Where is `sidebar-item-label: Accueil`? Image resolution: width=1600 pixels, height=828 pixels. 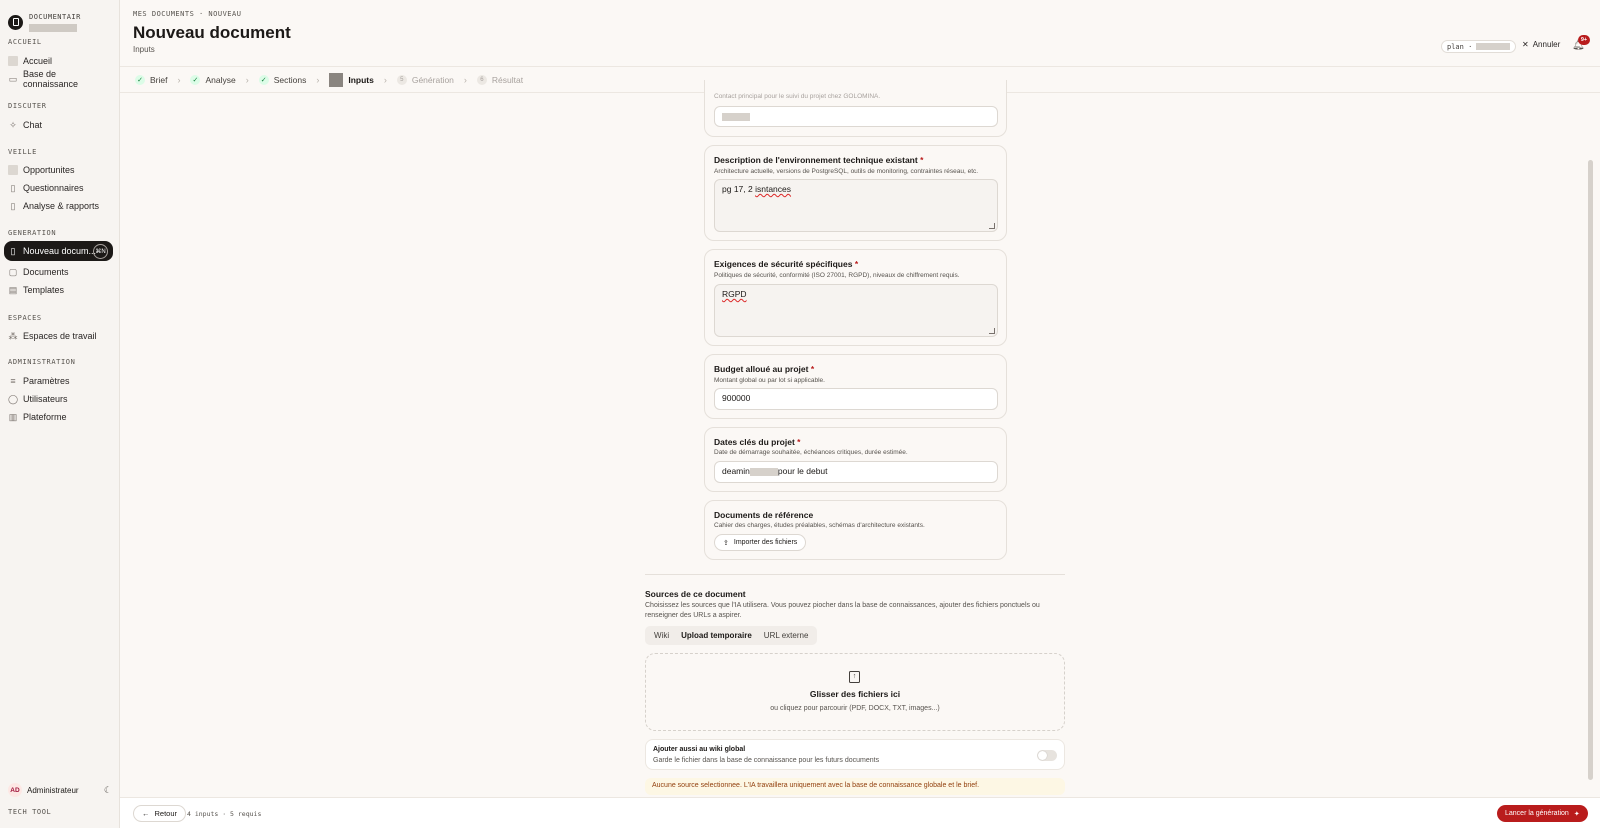 sidebar-item-label: Accueil is located at coordinates (38, 61).